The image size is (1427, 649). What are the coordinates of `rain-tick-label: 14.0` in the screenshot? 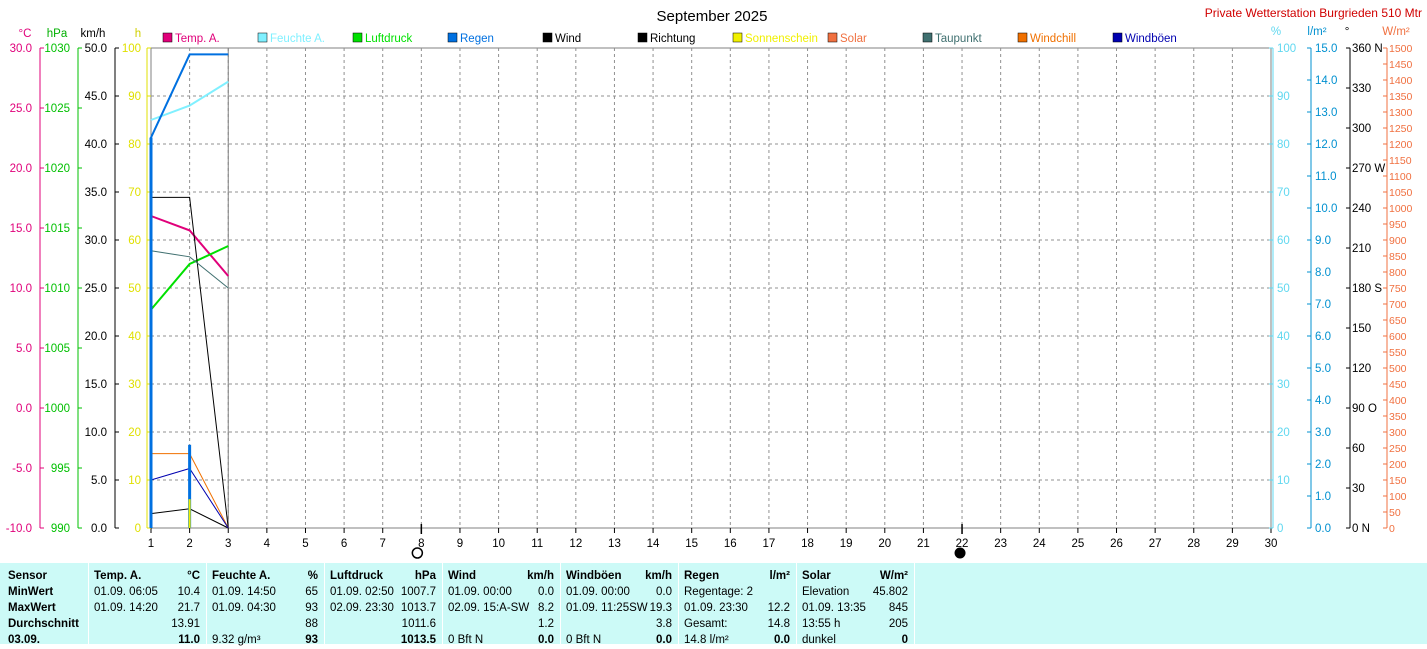 It's located at (1326, 81).